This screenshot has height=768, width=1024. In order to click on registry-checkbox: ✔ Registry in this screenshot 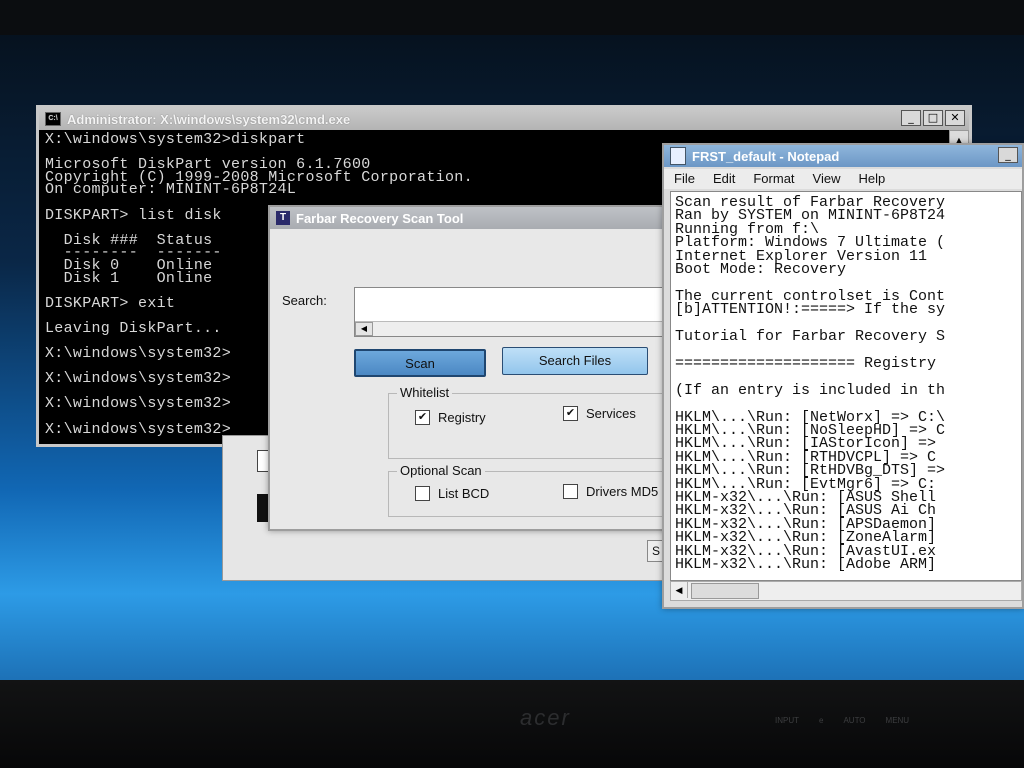, I will do `click(450, 417)`.